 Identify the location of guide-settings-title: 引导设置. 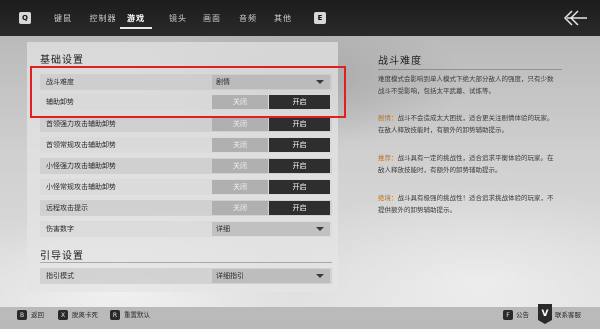
(62, 256).